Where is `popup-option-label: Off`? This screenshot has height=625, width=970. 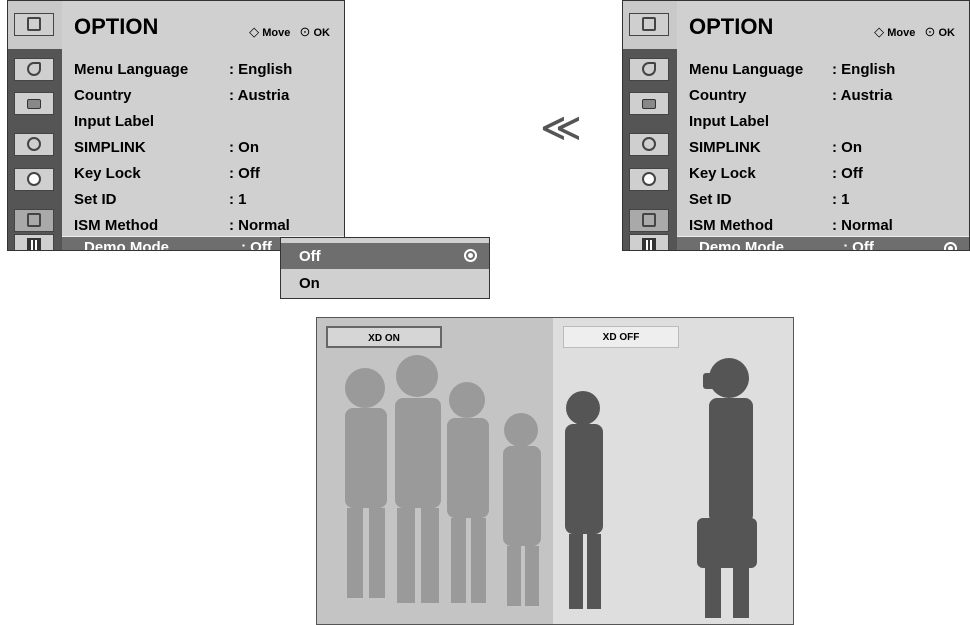
popup-option-label: Off is located at coordinates (310, 256).